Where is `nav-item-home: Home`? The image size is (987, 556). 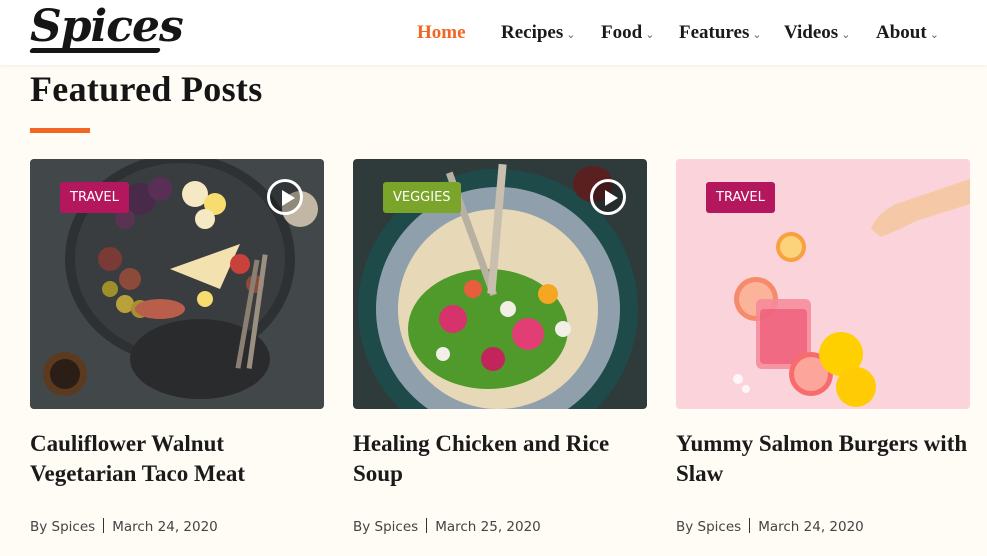 nav-item-home: Home is located at coordinates (441, 33).